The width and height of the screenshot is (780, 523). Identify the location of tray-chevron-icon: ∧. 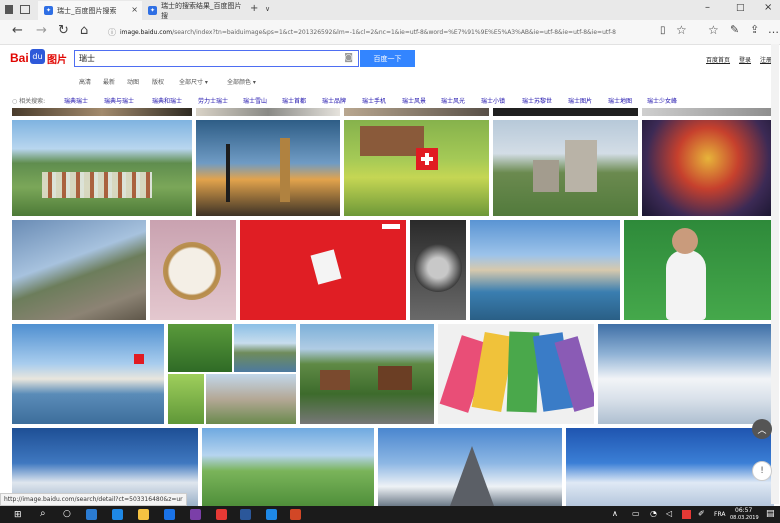
(615, 513).